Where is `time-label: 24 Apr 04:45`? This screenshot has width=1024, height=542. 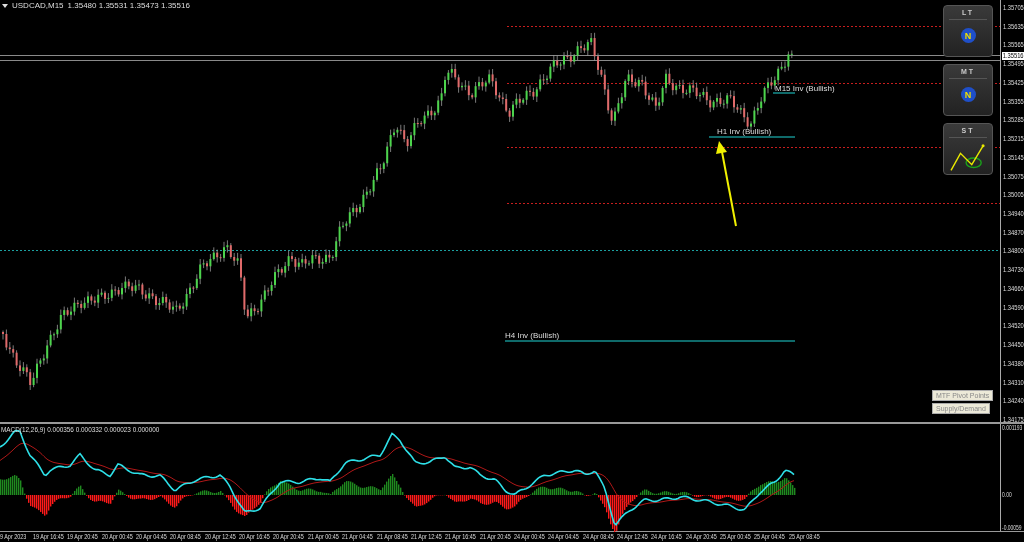
time-label: 24 Apr 04:45 is located at coordinates (564, 537).